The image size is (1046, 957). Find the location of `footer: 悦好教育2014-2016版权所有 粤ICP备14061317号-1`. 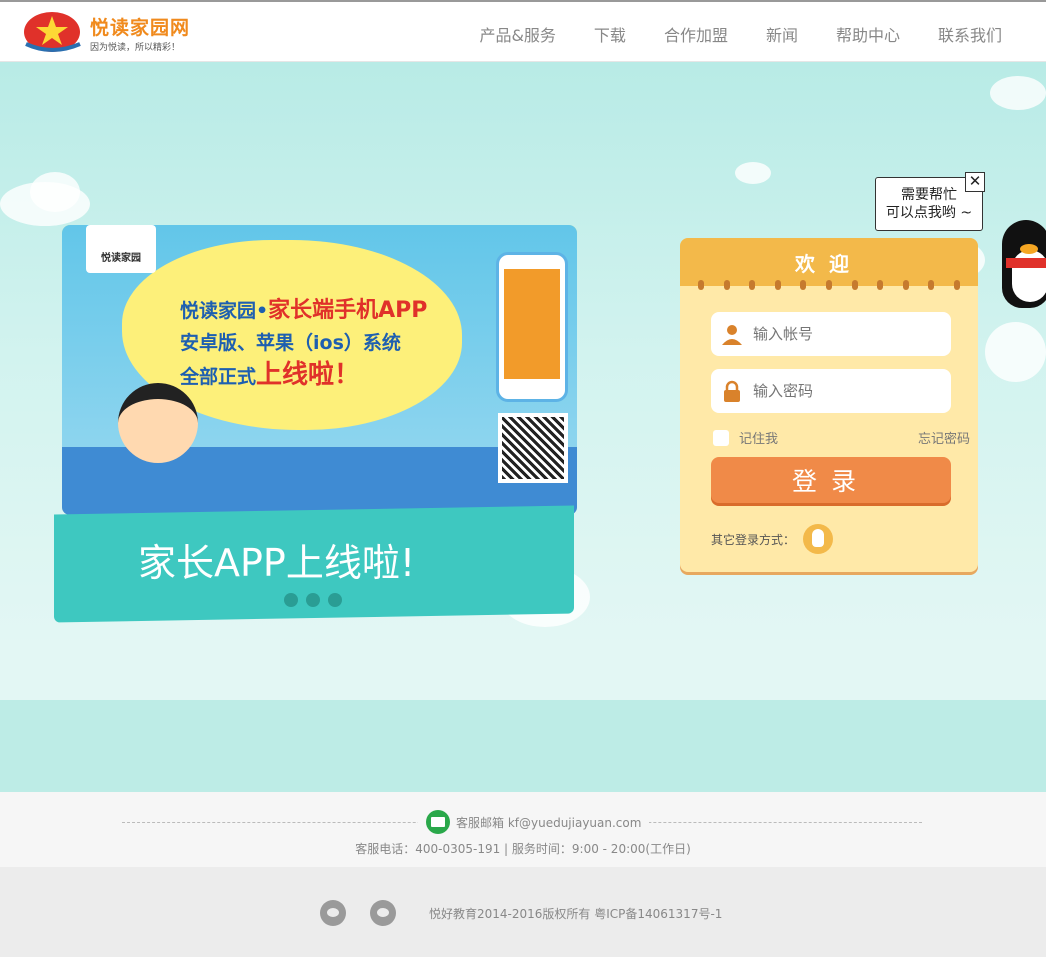

footer: 悦好教育2014-2016版权所有 粤ICP备14061317号-1 is located at coordinates (523, 912).